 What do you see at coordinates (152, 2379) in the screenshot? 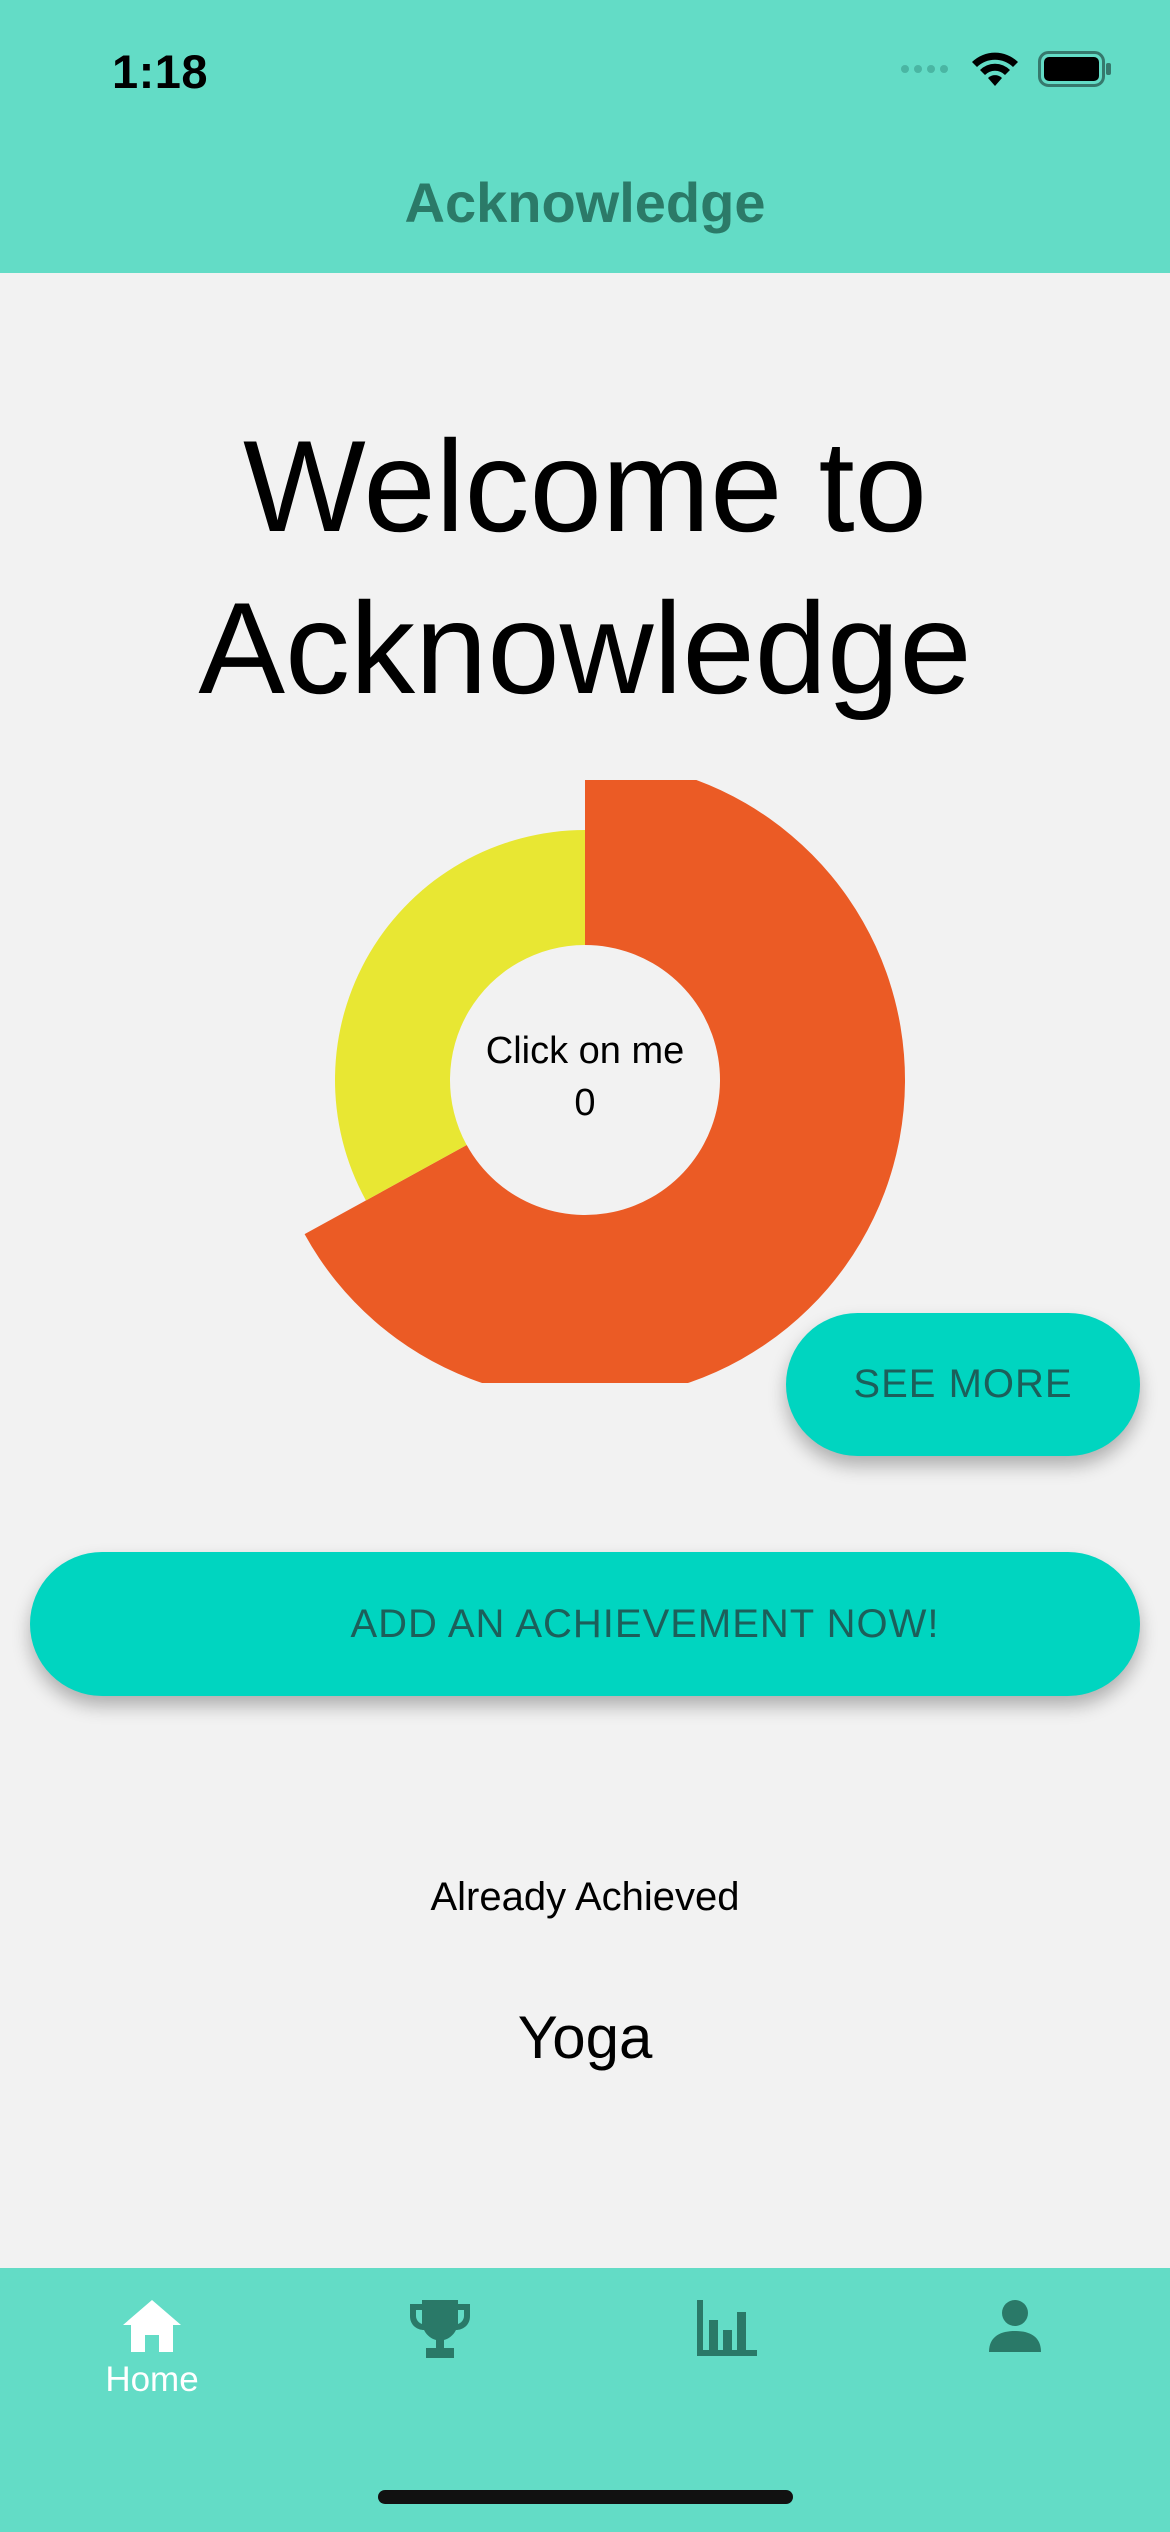
I see `tab-home-label: Home` at bounding box center [152, 2379].